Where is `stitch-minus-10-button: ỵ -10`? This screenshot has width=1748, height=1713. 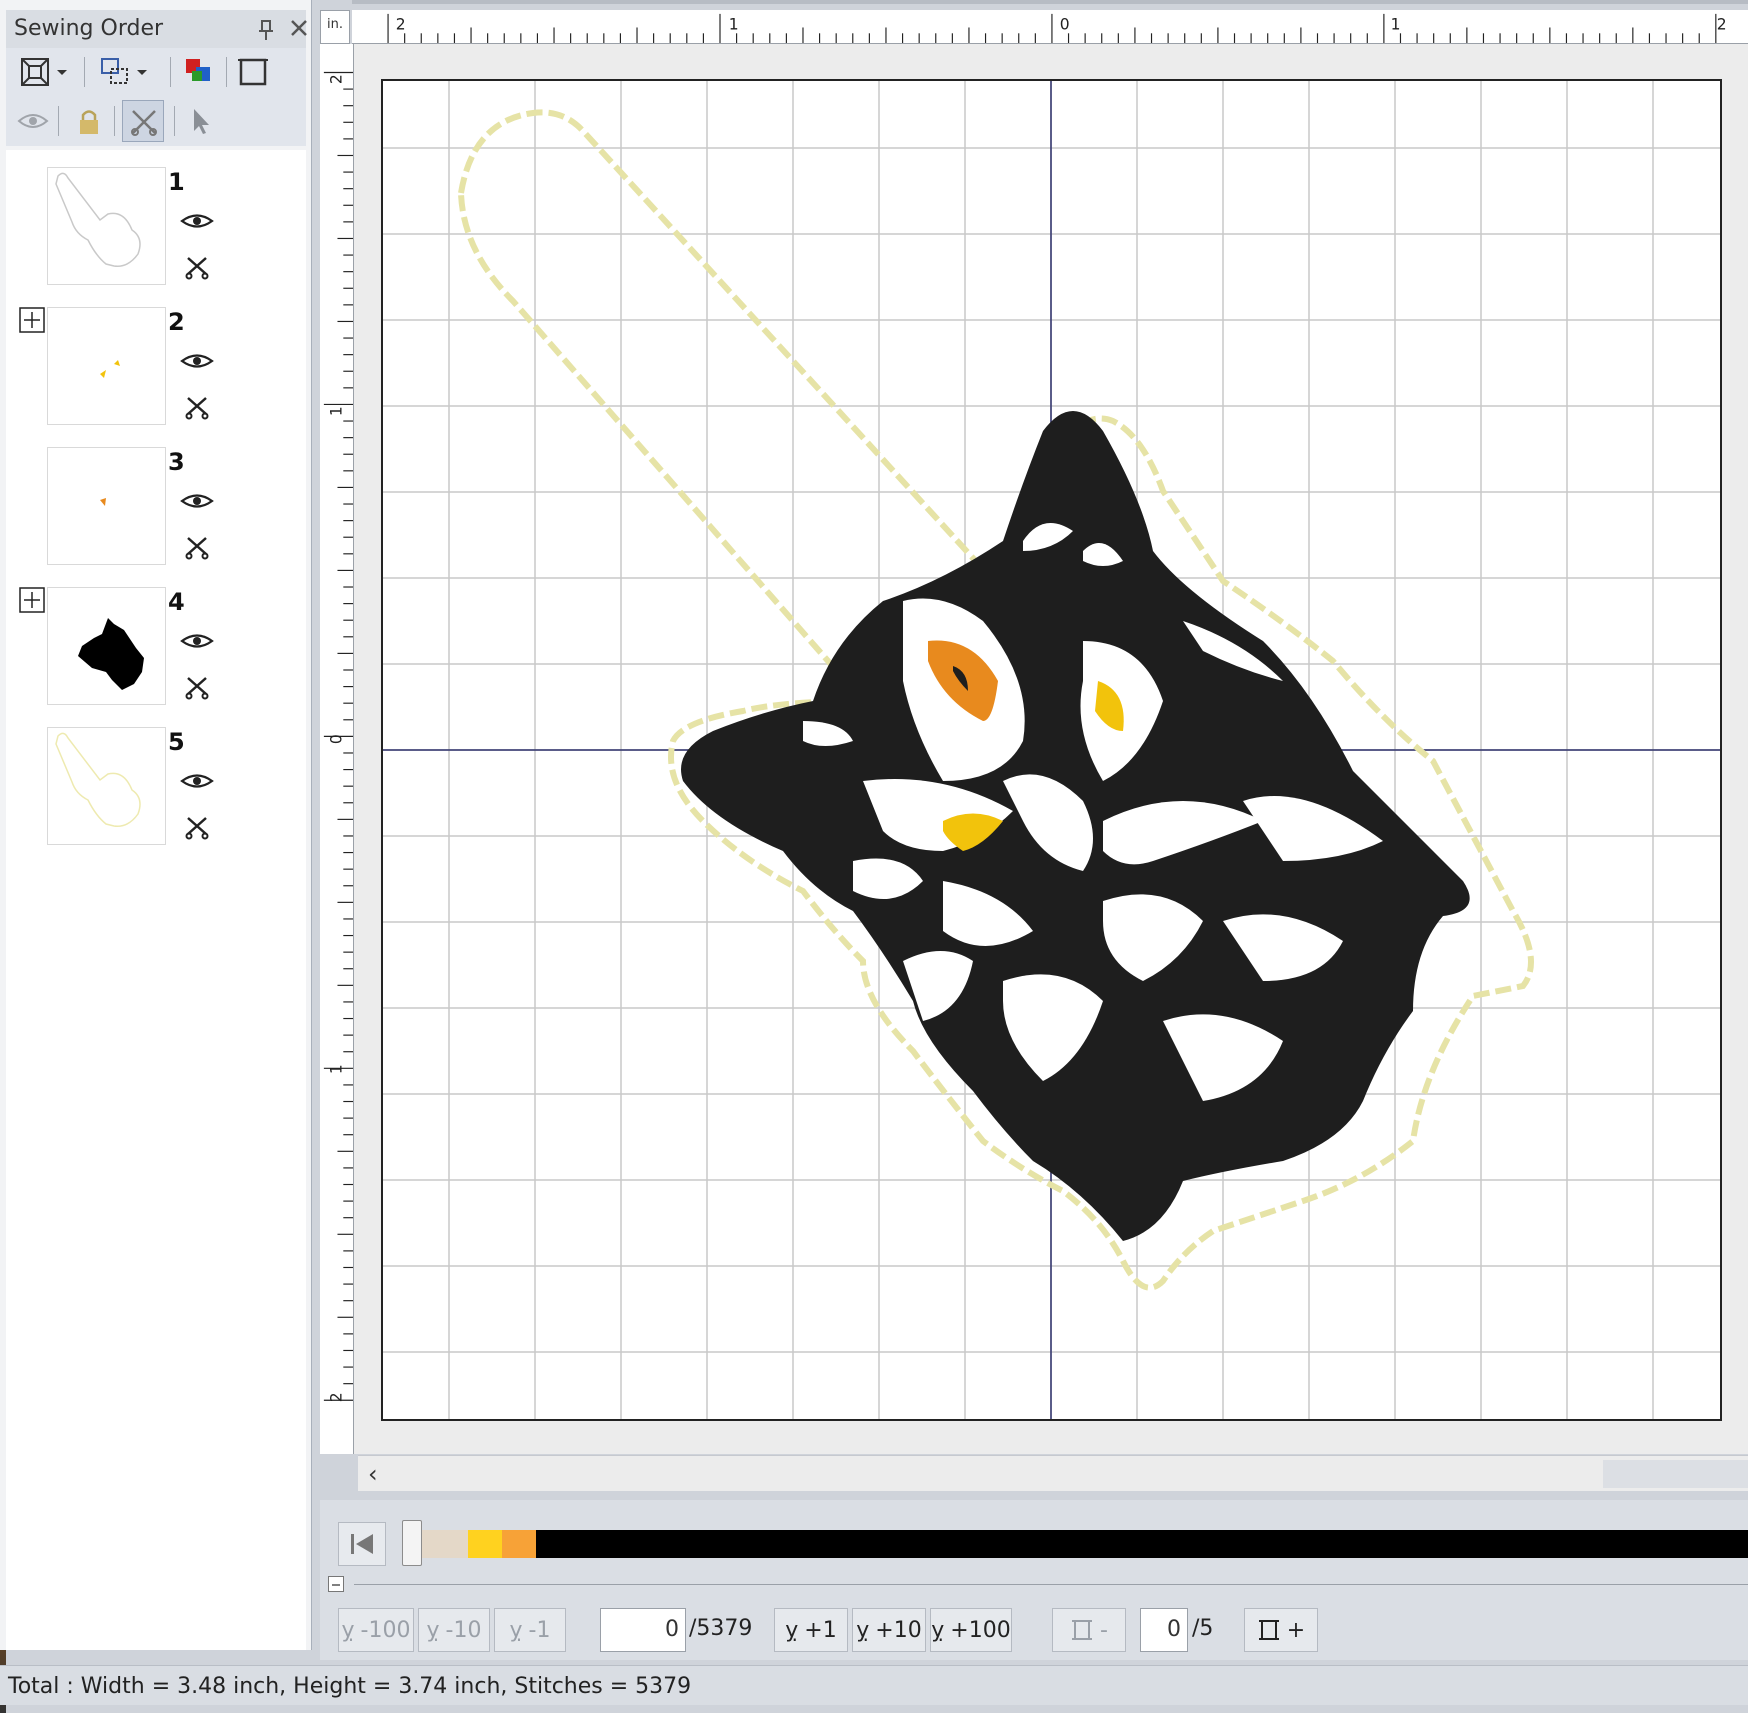 stitch-minus-10-button: ỵ -10 is located at coordinates (454, 1630).